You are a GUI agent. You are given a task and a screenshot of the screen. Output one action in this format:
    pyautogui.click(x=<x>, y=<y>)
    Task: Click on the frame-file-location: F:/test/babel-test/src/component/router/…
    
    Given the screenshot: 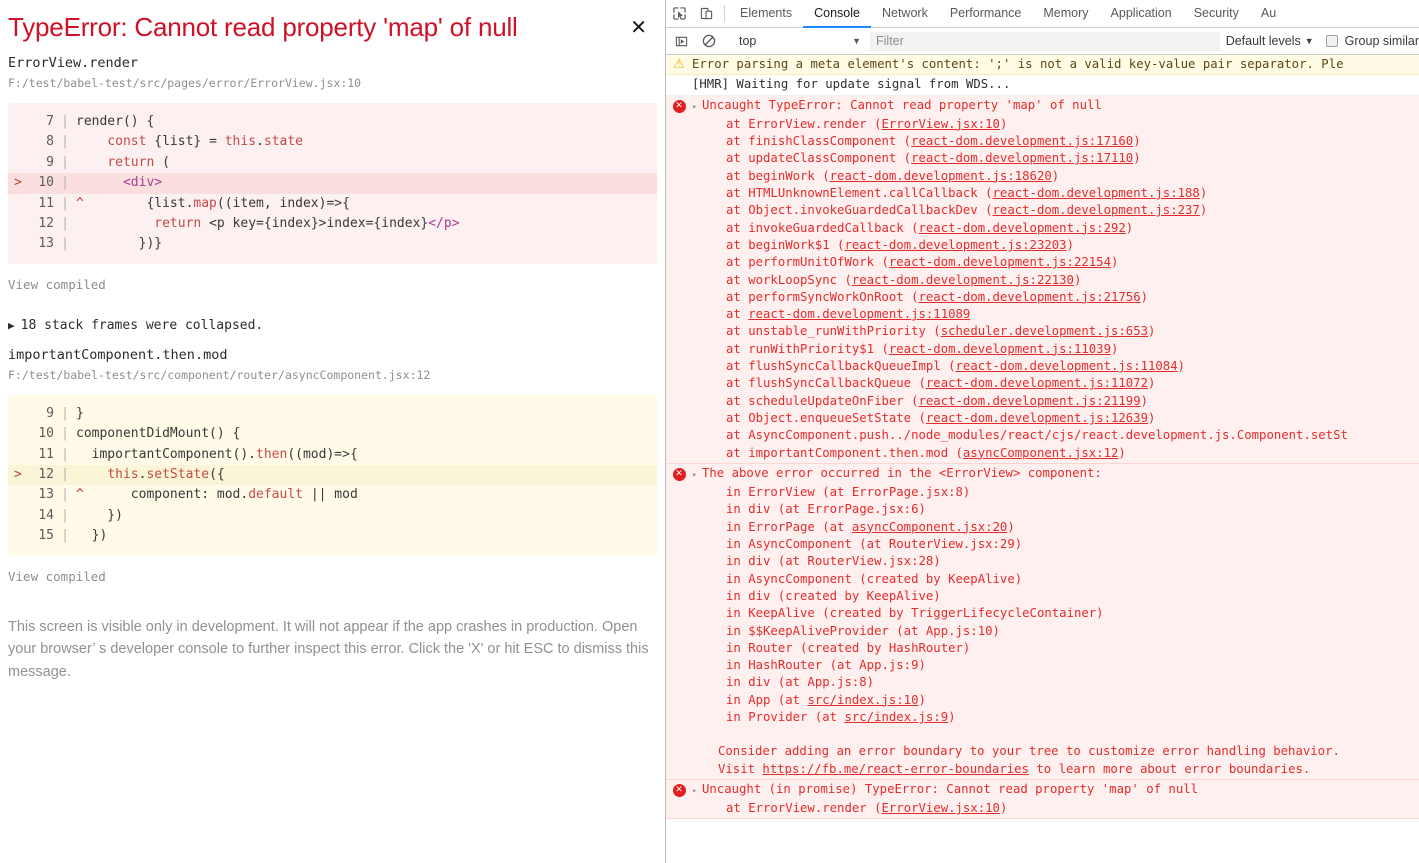 What is the action you would take?
    pyautogui.click(x=332, y=375)
    